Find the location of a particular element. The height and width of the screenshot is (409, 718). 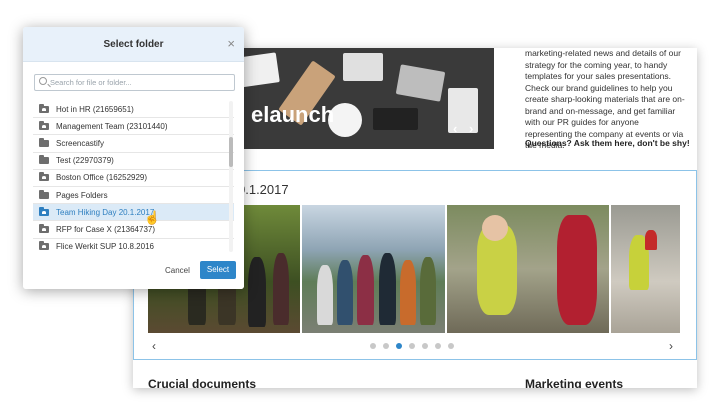

gallery-pagination is located at coordinates (412, 346).